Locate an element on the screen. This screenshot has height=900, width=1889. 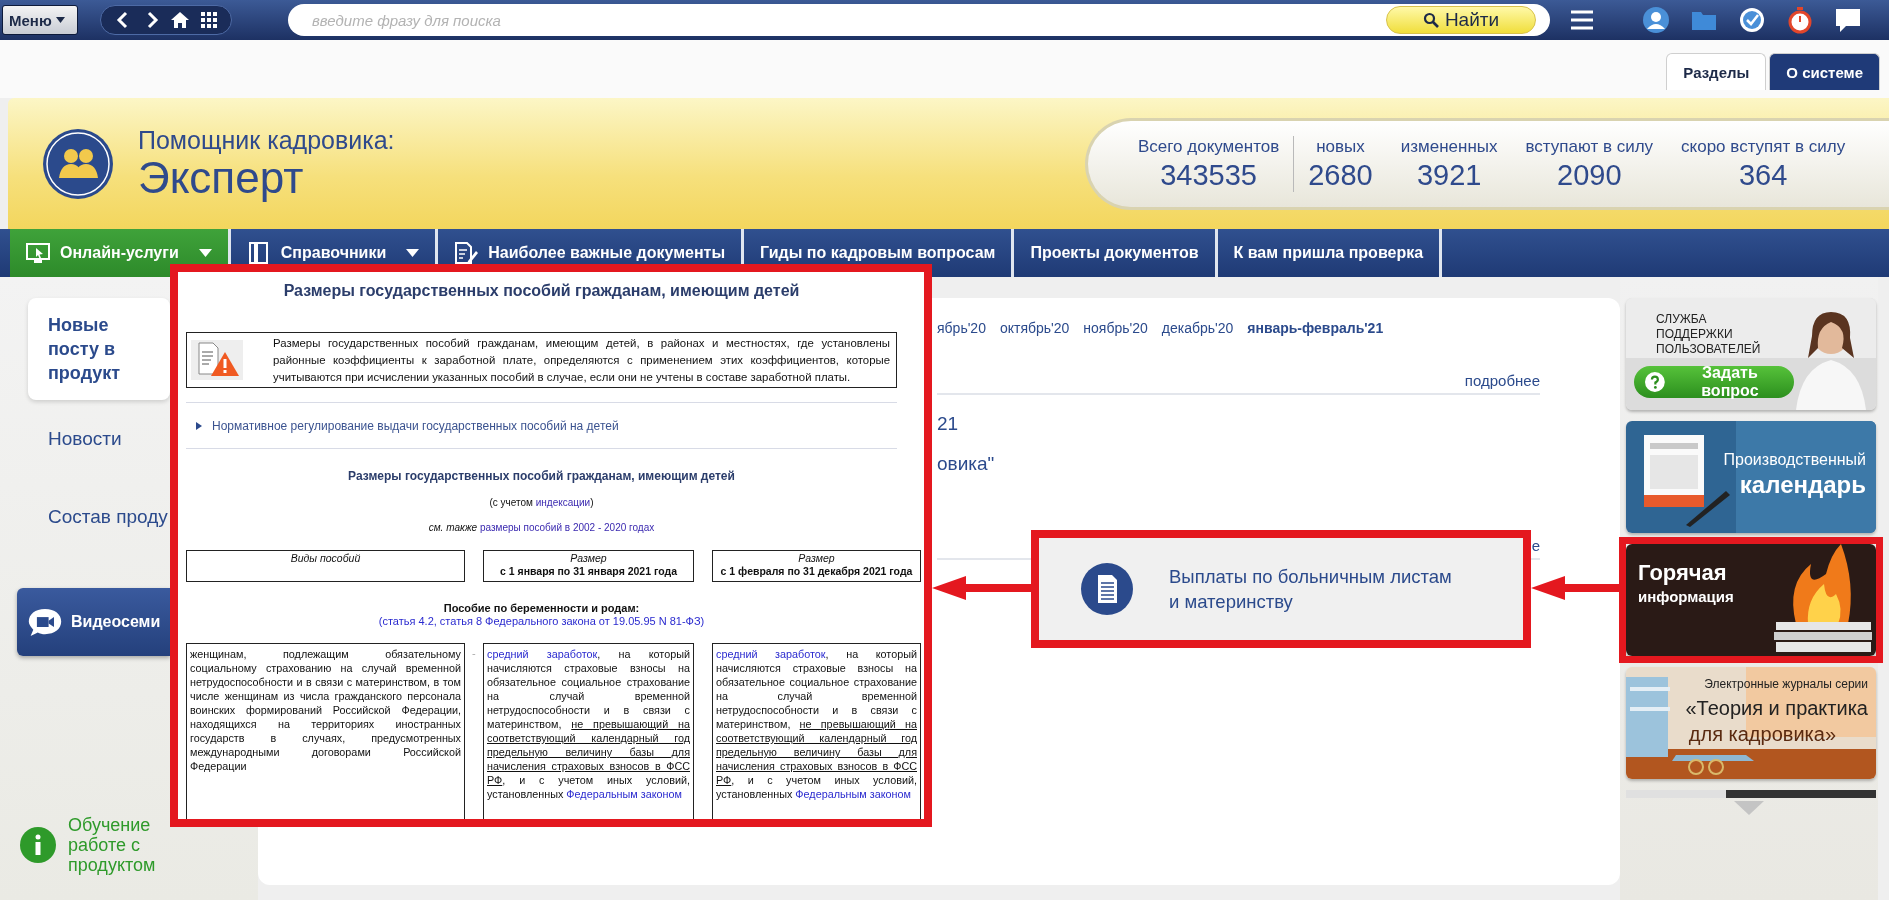
document-icon is located at coordinates (1107, 589).